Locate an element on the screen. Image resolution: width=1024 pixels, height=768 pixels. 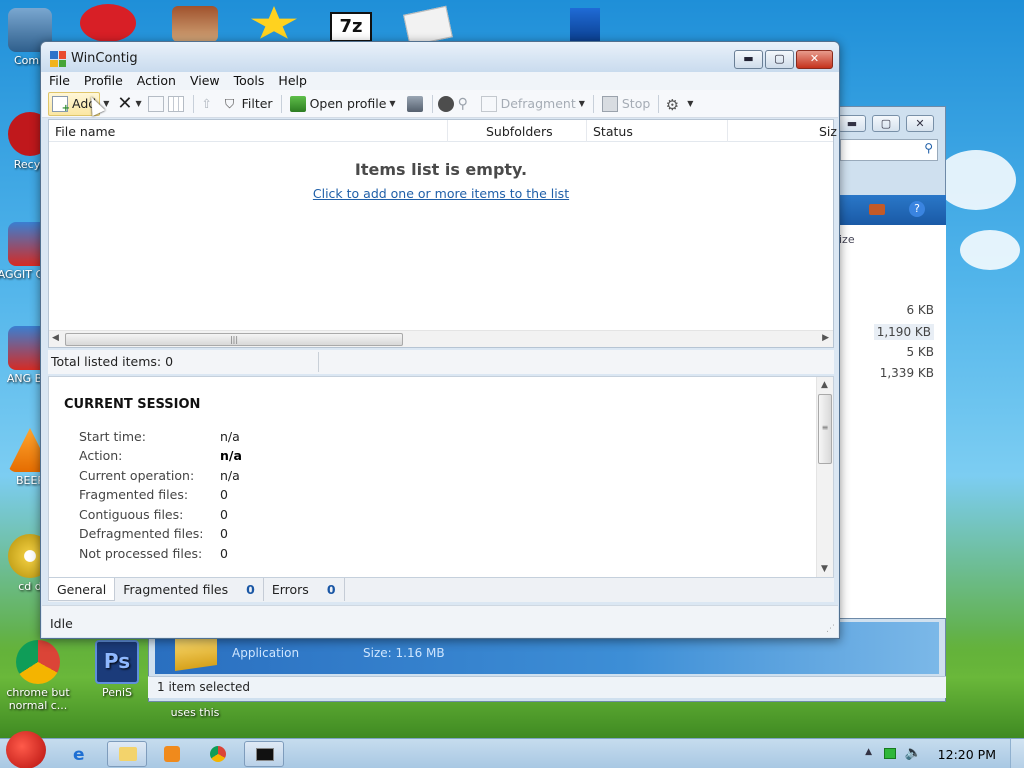
defragment-label: Defragment is located at coordinates (538, 103).